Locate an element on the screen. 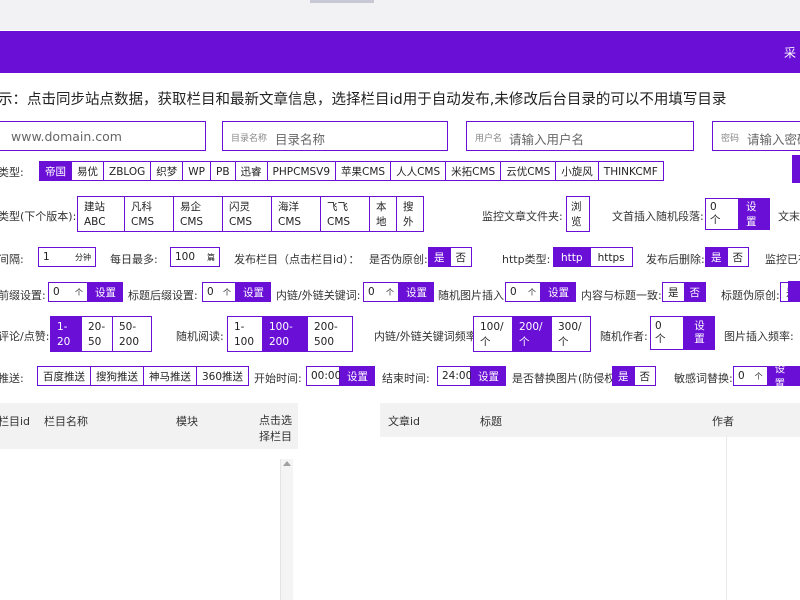 The height and width of the screenshot is (600, 800). monitor-label: 监控文章文件夹: is located at coordinates (522, 216).